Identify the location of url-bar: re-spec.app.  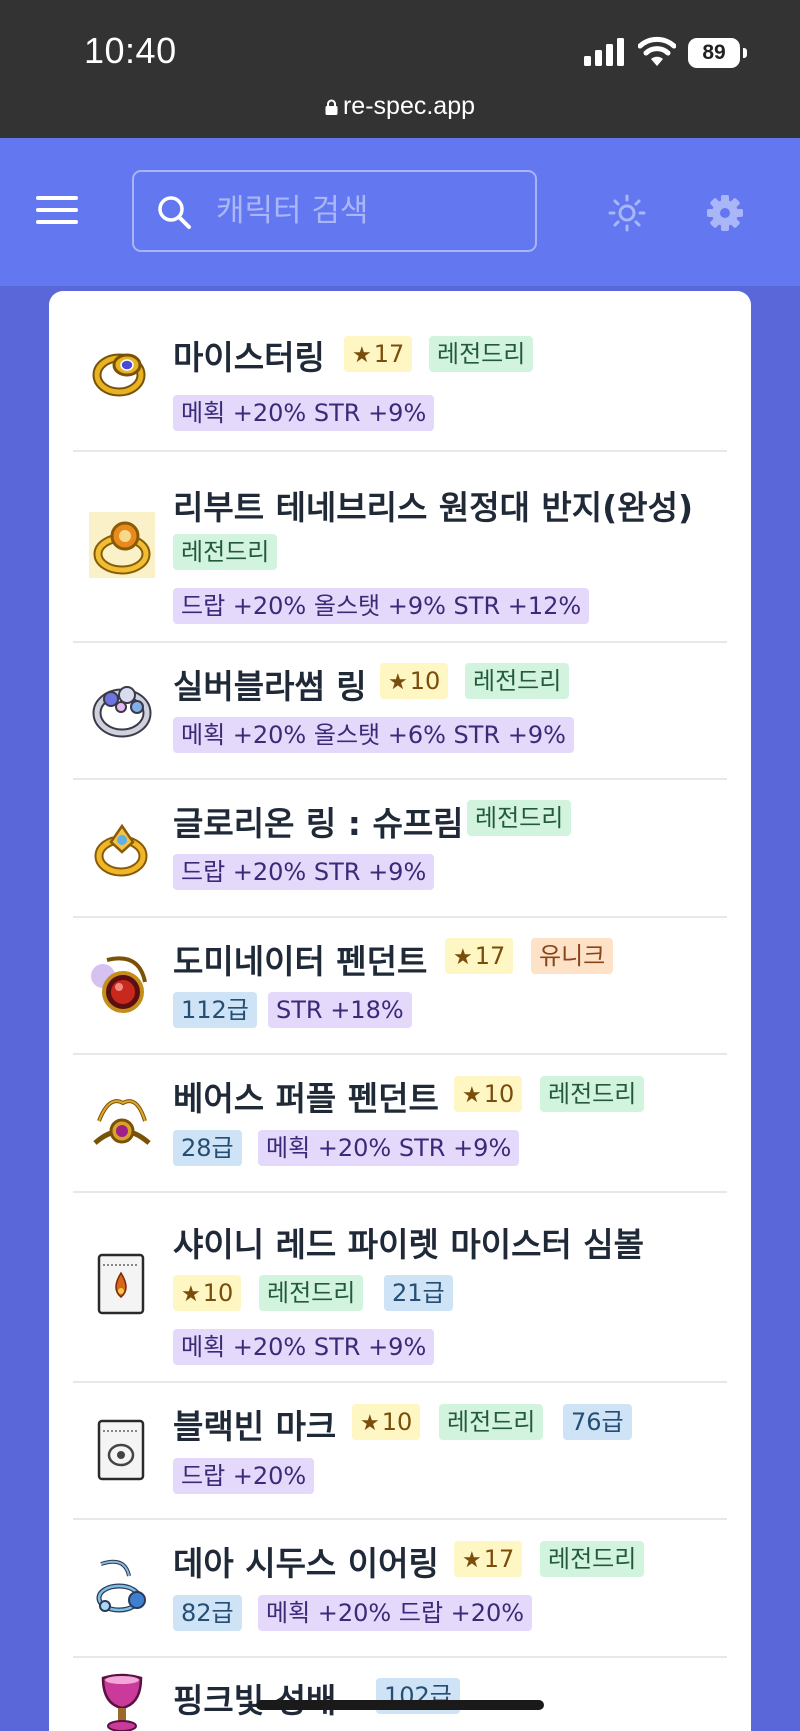
(400, 106).